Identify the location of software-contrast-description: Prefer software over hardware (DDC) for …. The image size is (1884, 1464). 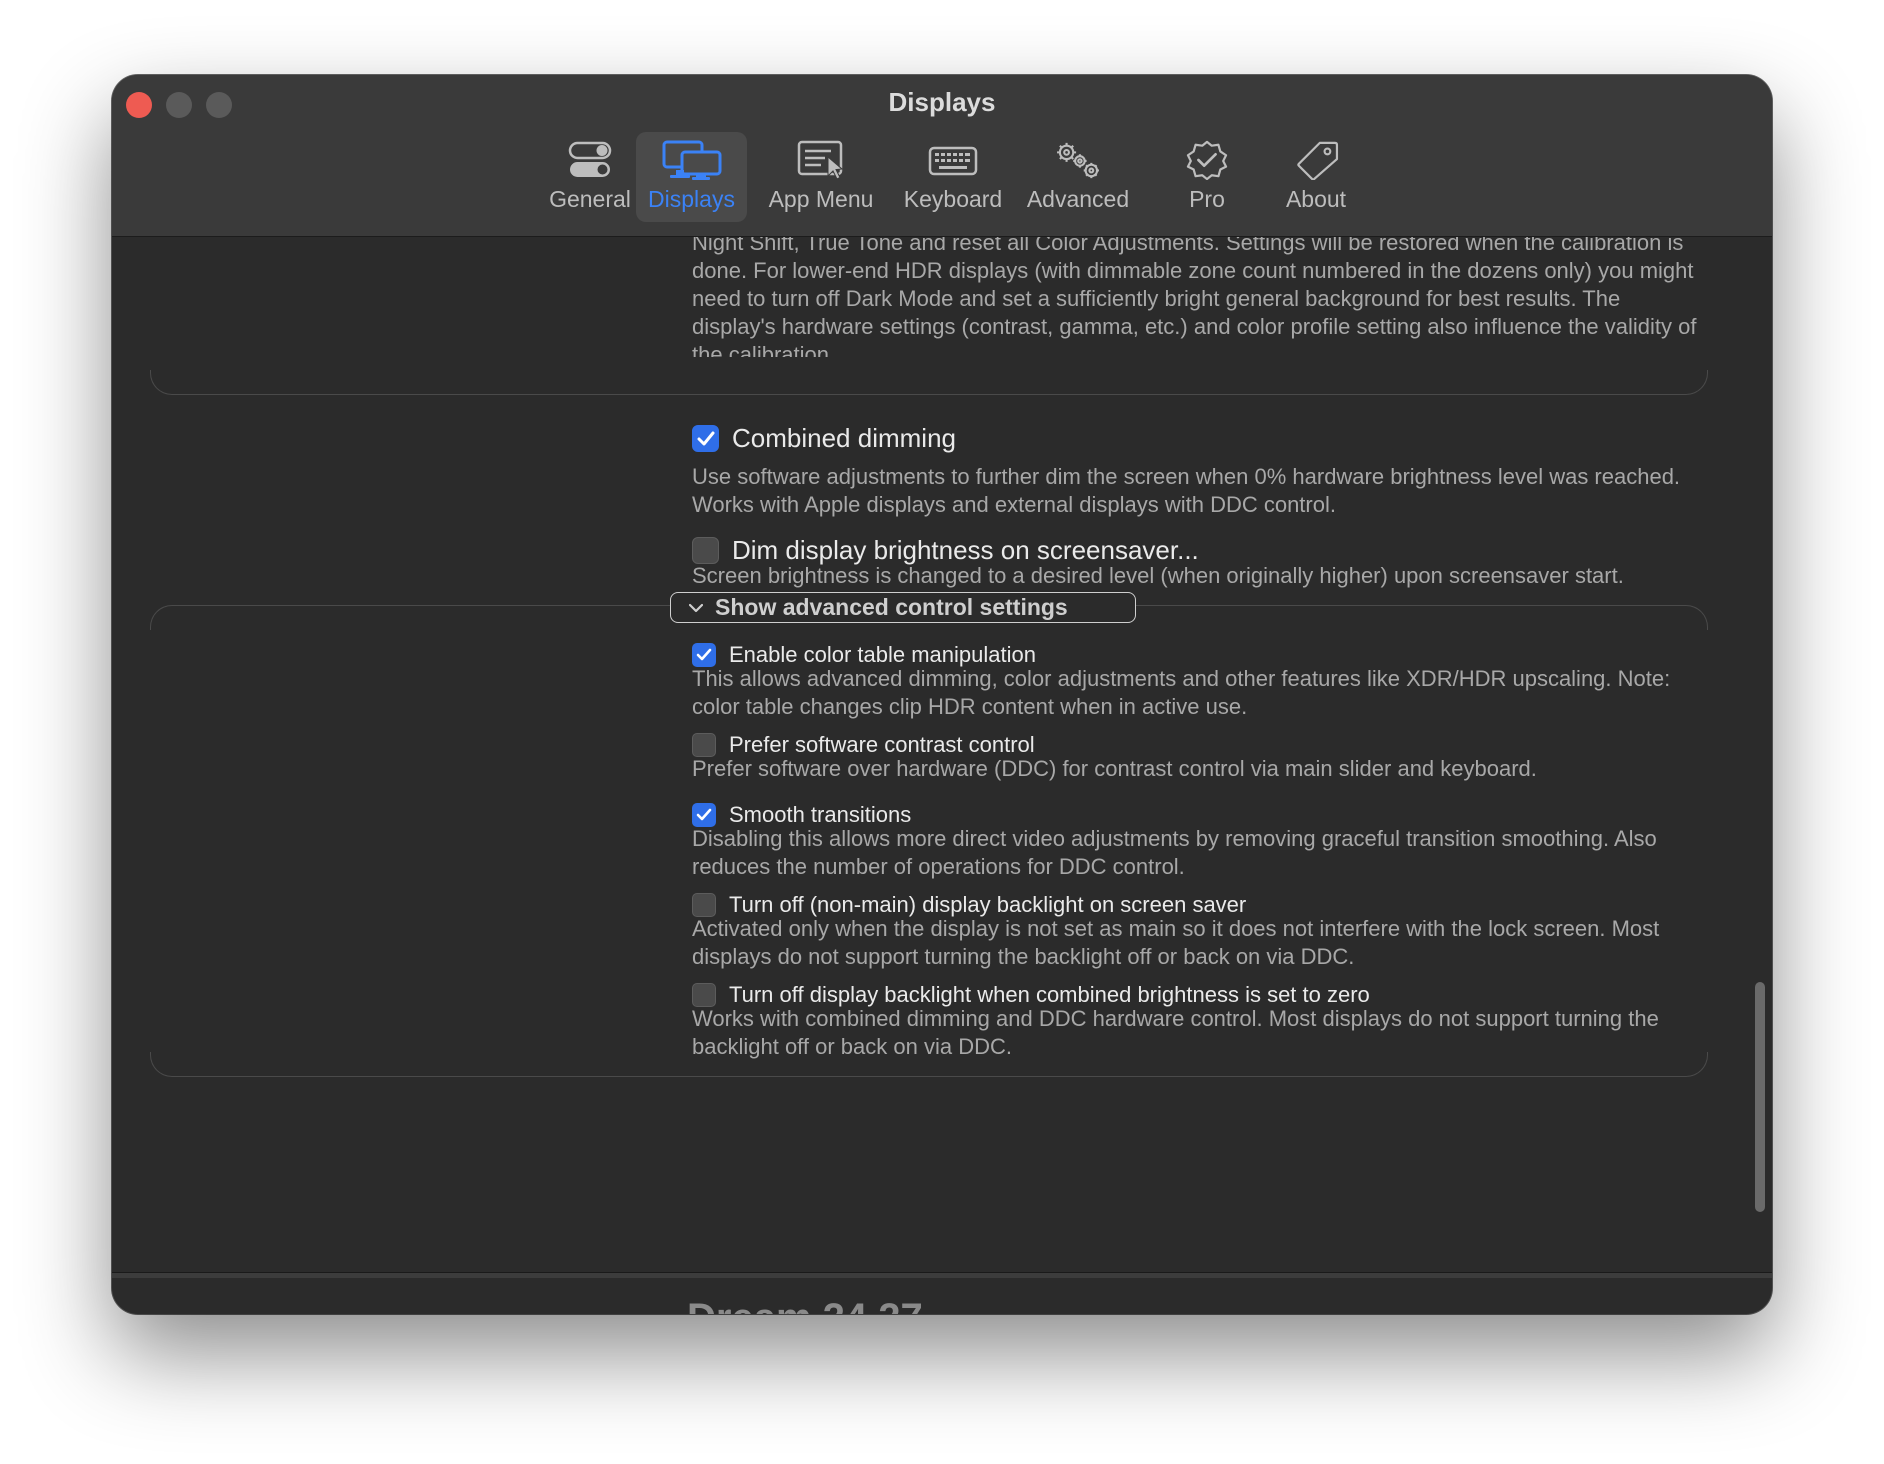
(1114, 768).